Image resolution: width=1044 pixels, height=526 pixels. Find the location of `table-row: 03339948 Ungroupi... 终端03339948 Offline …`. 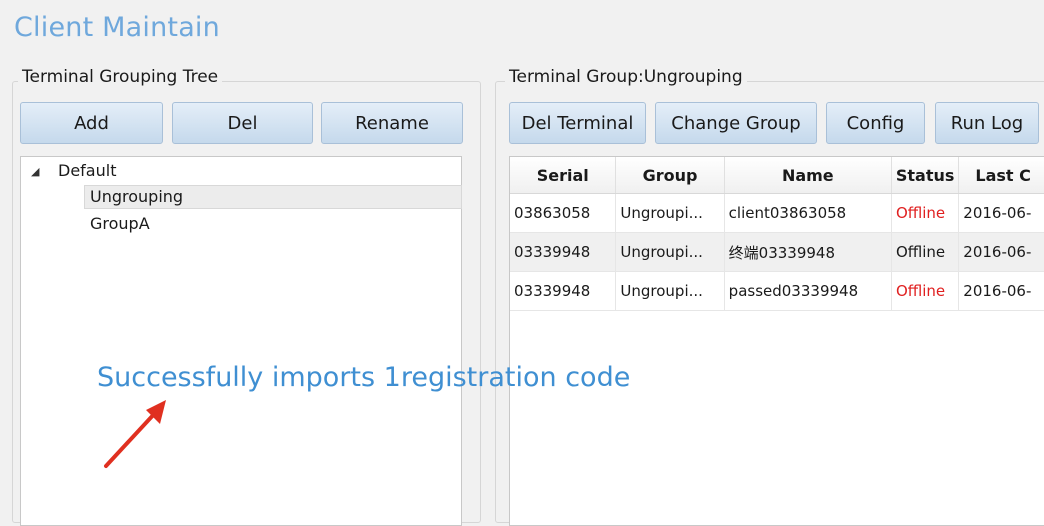

table-row: 03339948 Ungroupi... 终端03339948 Offline … is located at coordinates (777, 252).